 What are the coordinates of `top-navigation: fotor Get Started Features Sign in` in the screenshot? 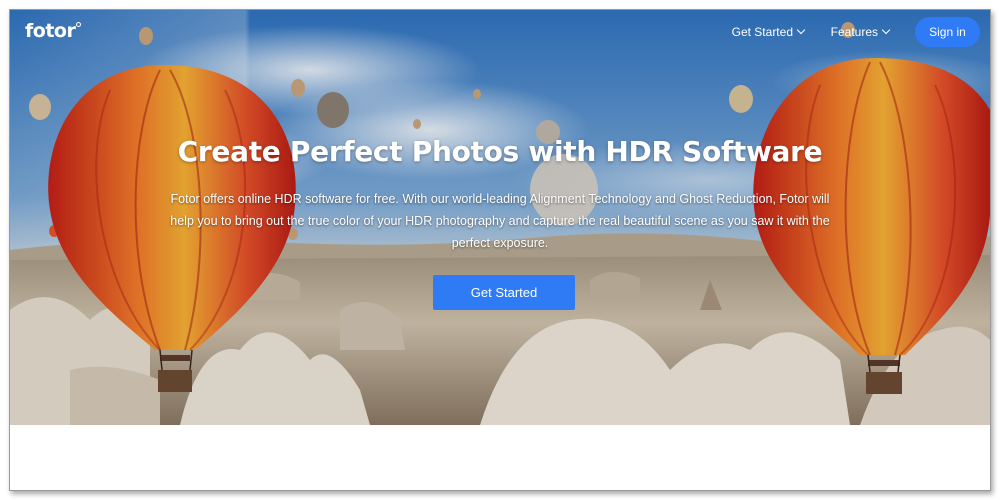 It's located at (500, 34).